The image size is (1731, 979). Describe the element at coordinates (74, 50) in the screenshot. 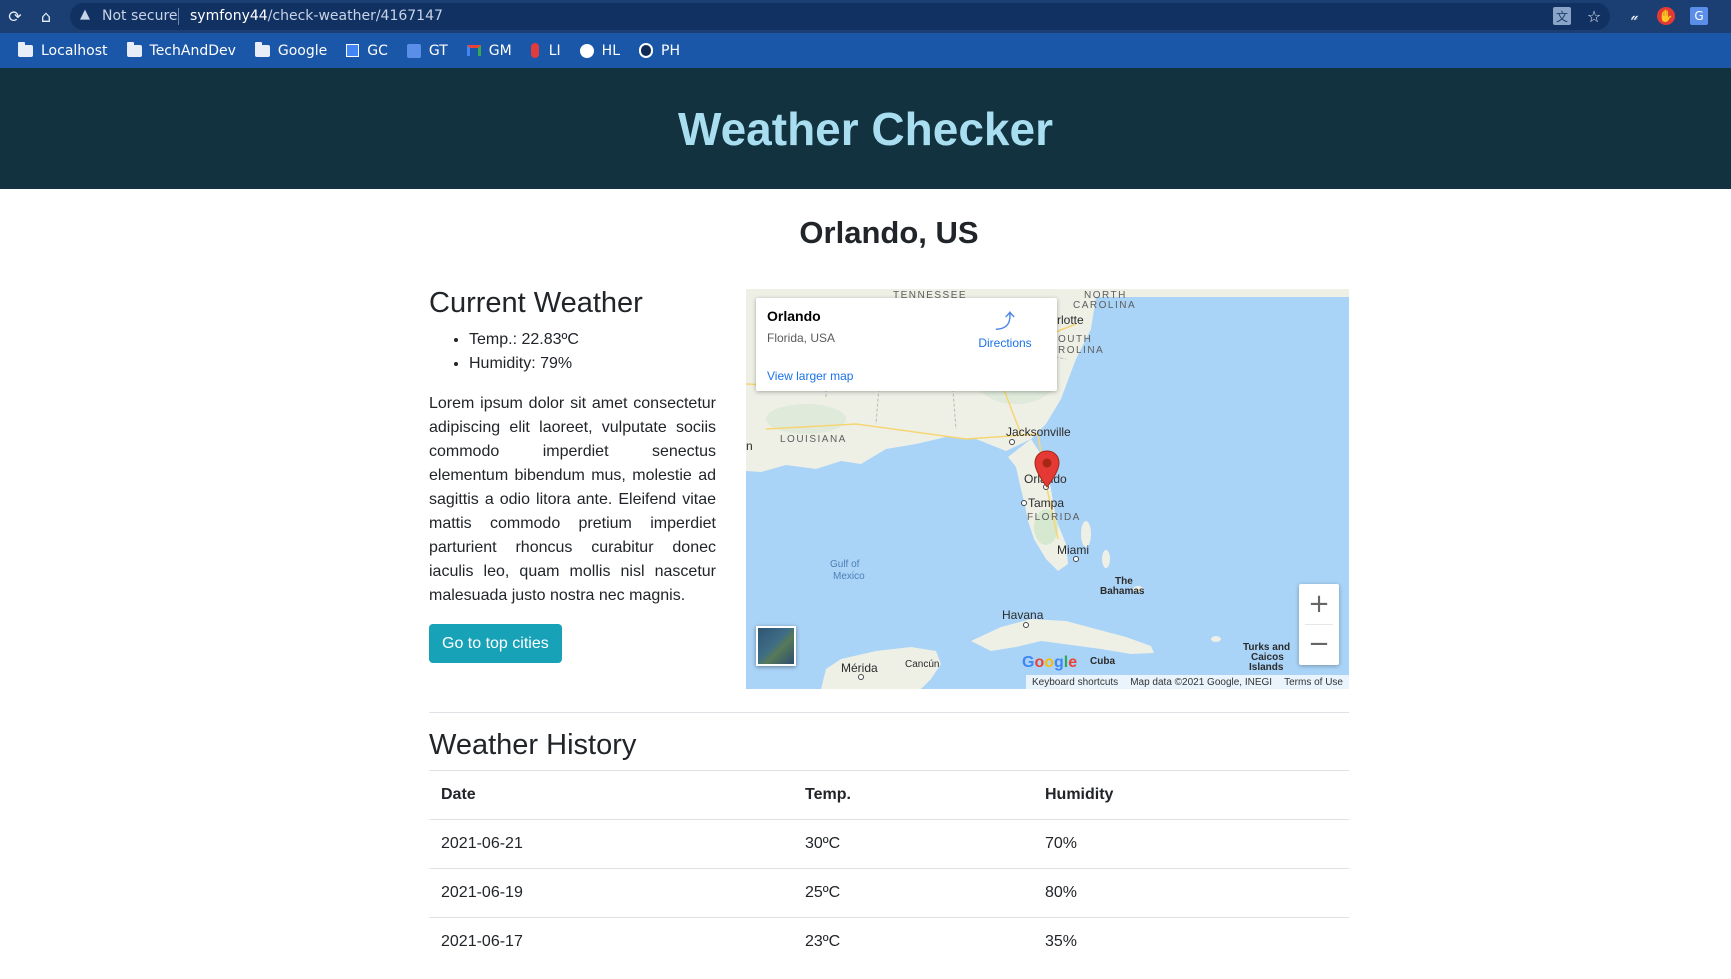

I see `bookmark-label: Localhost` at that location.